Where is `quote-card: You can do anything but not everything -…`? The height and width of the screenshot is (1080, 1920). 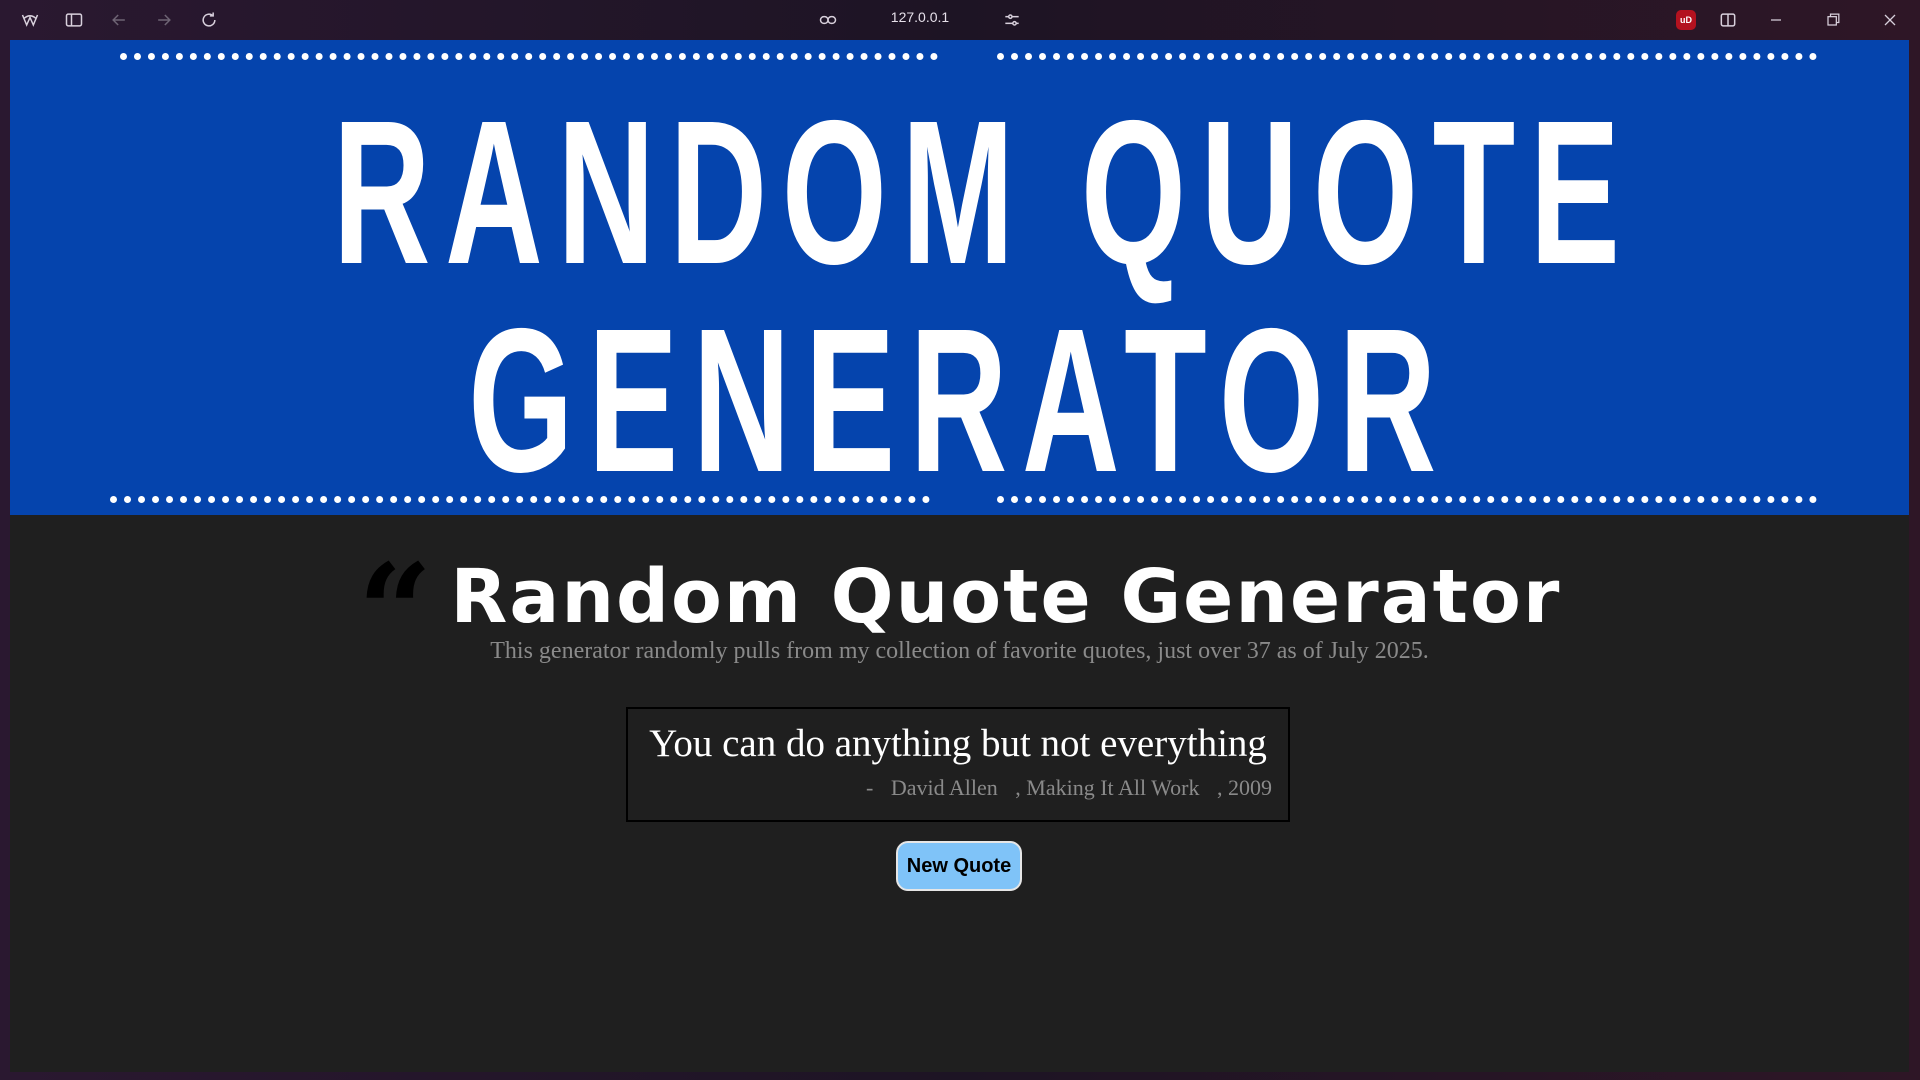
quote-card: You can do anything but not everything -… is located at coordinates (958, 764).